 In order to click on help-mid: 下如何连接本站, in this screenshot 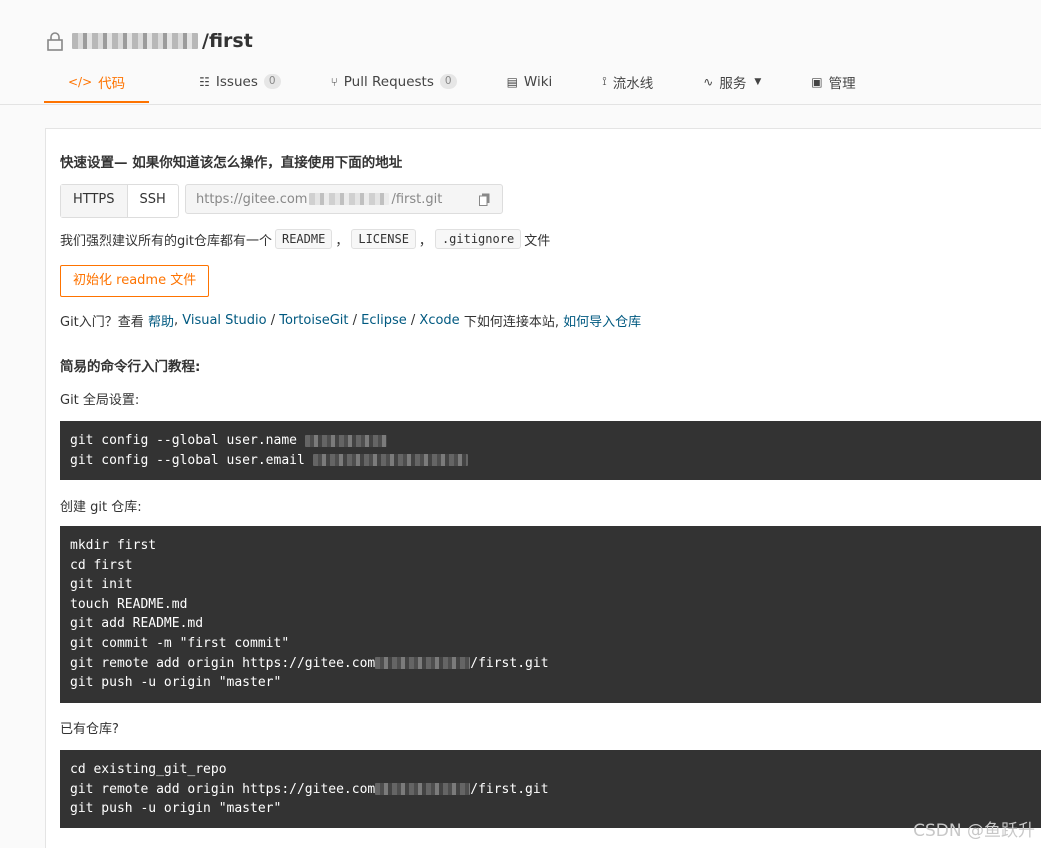, I will do `click(511, 322)`.